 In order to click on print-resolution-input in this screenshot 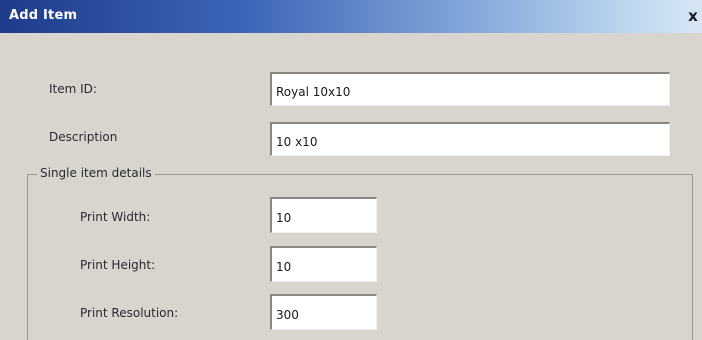, I will do `click(323, 312)`.